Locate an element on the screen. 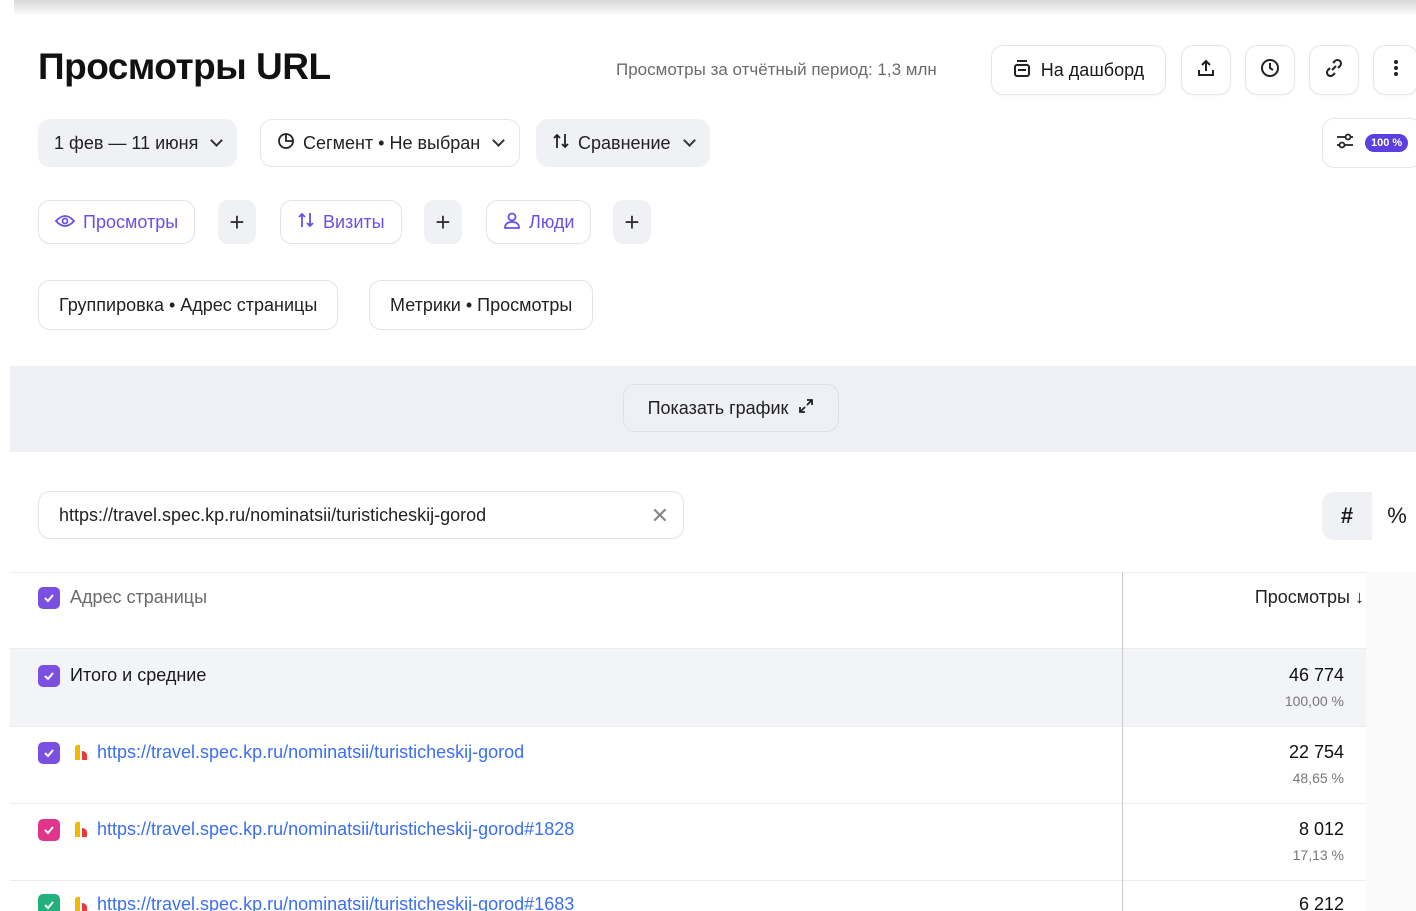  segment-label: Сегмент • Не выбран is located at coordinates (392, 142).